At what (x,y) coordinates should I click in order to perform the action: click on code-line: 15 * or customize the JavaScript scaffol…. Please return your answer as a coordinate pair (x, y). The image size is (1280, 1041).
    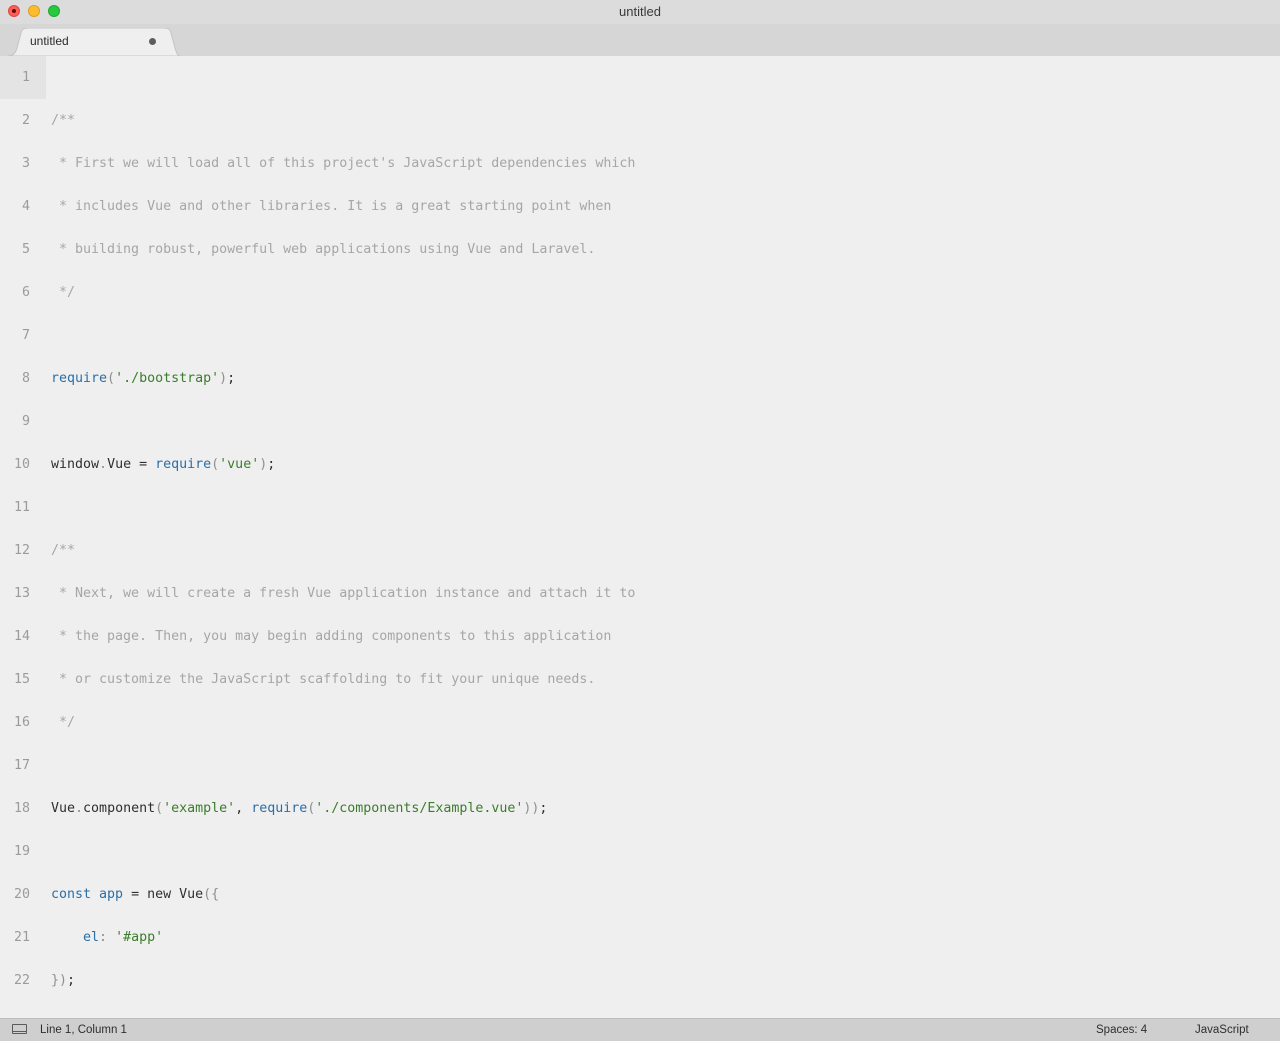
    Looking at the image, I should click on (640, 679).